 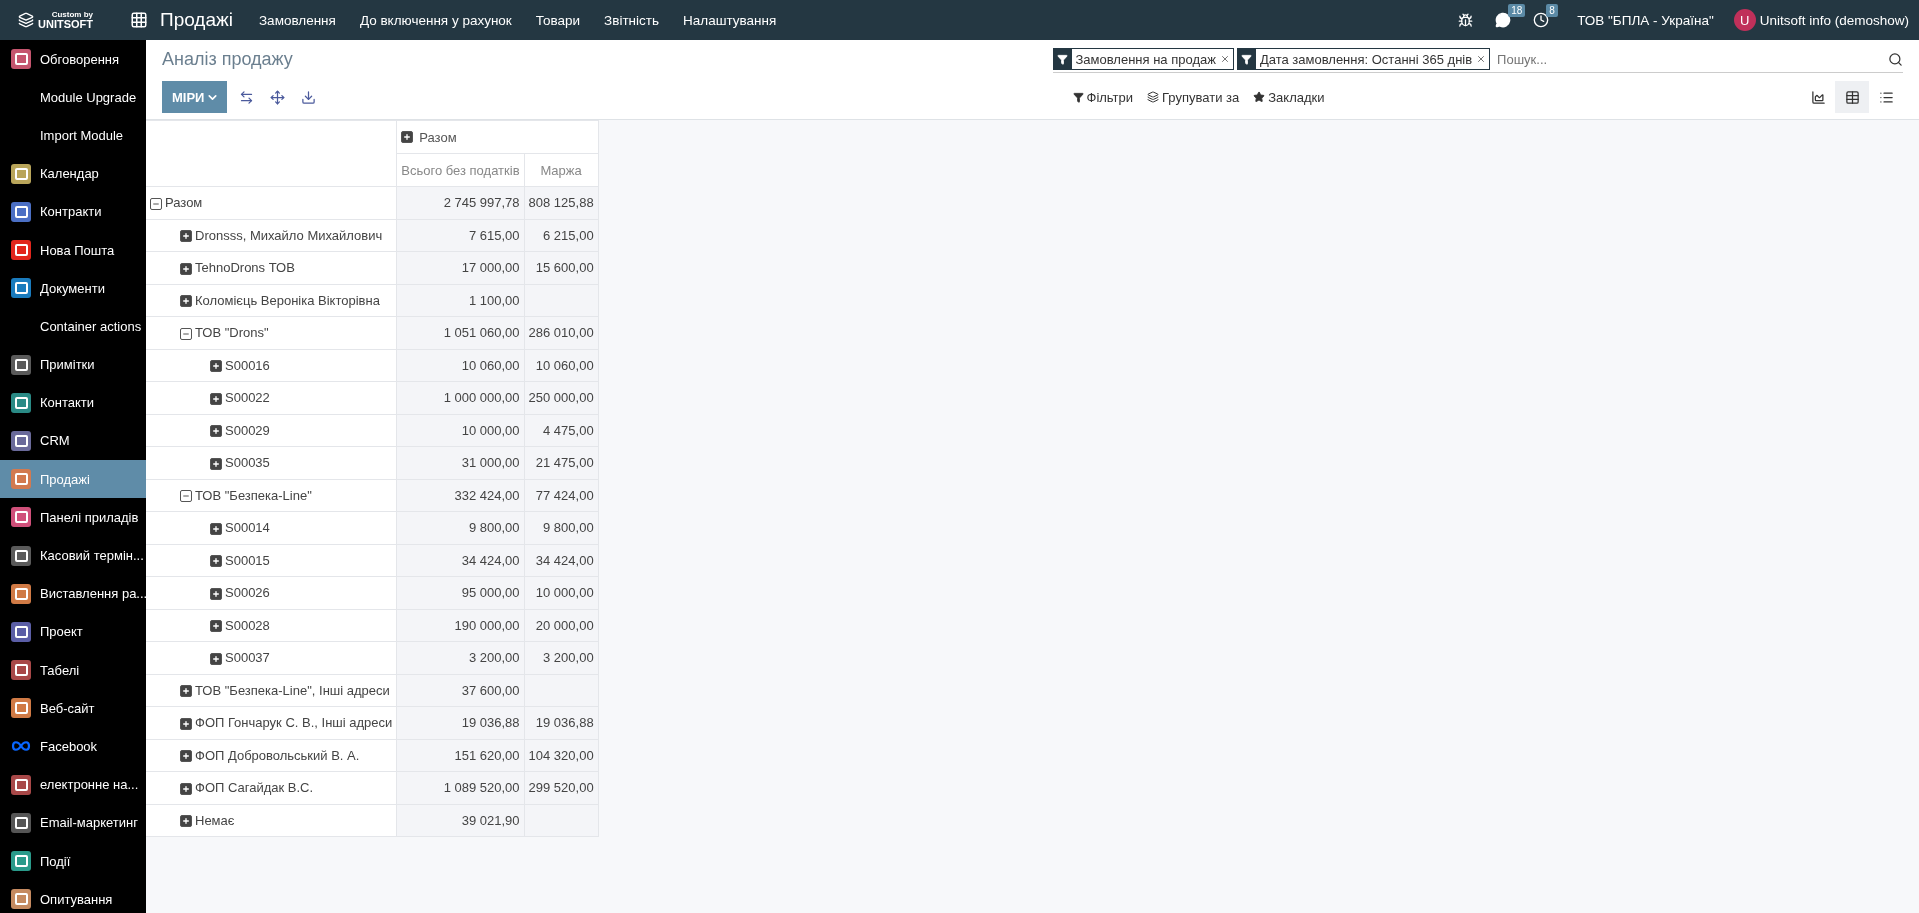 What do you see at coordinates (271, 787) in the screenshot?
I see `row-header: ФОП Сагайдак В.С.` at bounding box center [271, 787].